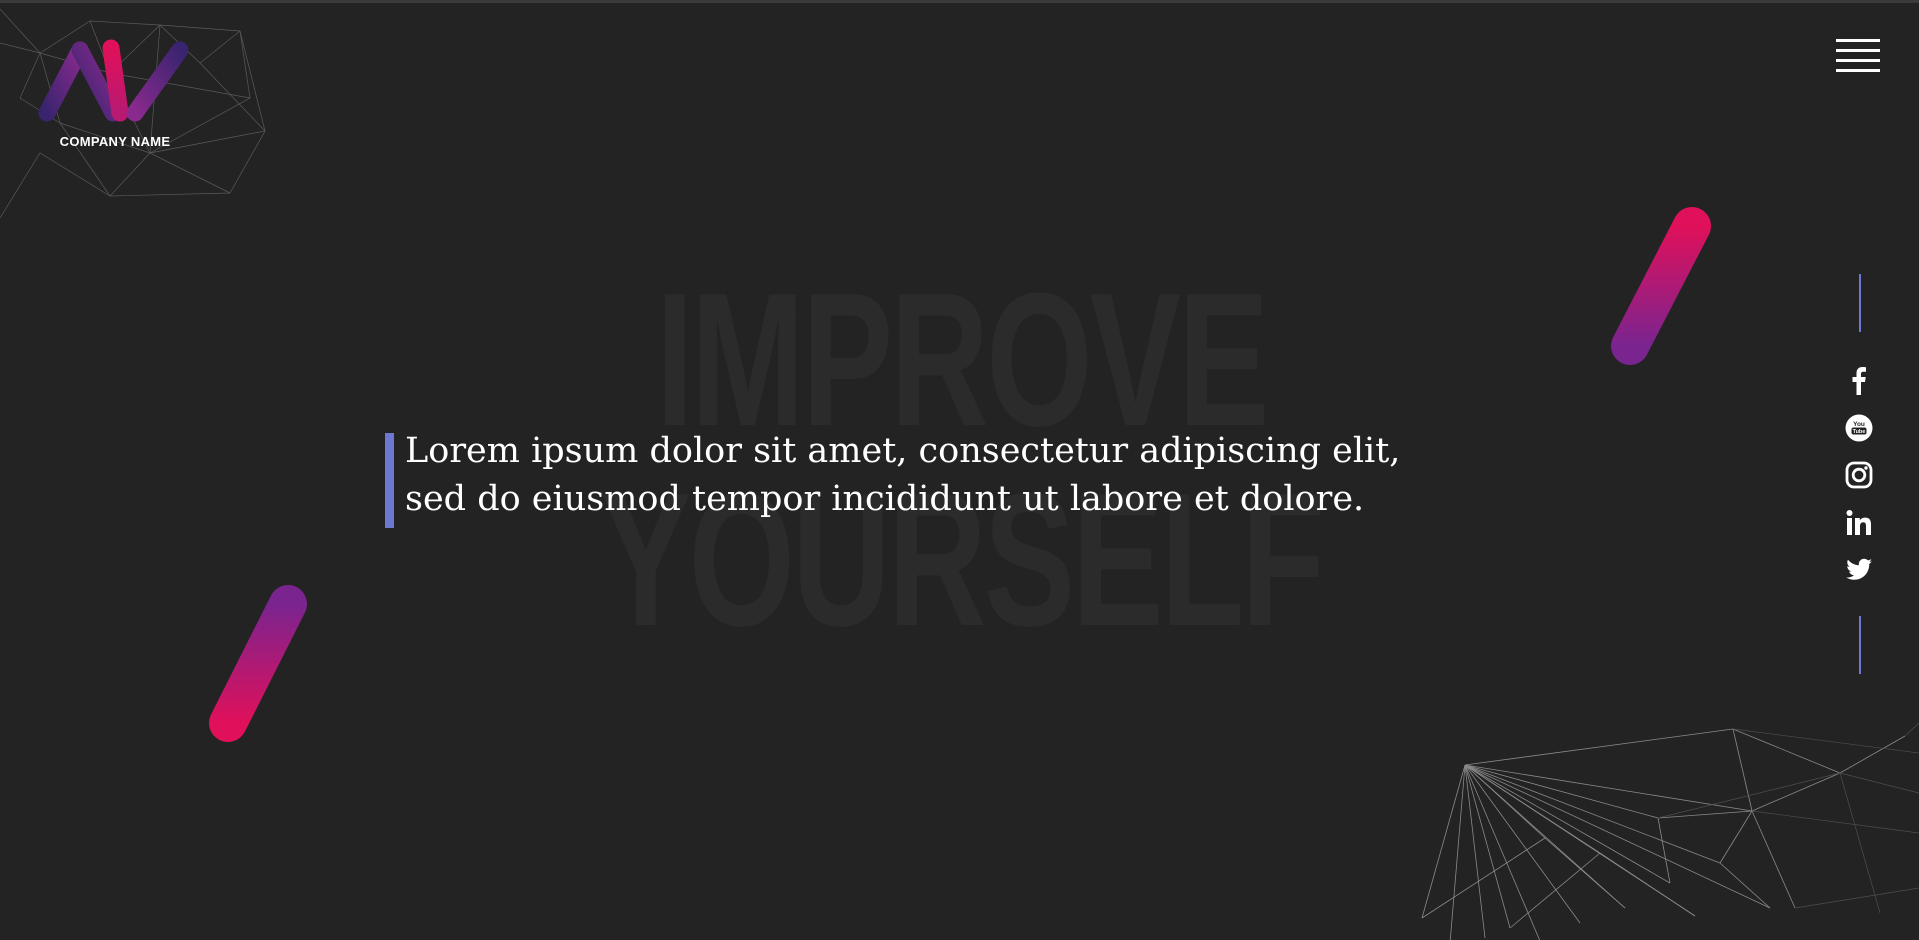 This screenshot has width=1919, height=940. Describe the element at coordinates (220, 663) in the screenshot. I see `decorative-seven-shape` at that location.